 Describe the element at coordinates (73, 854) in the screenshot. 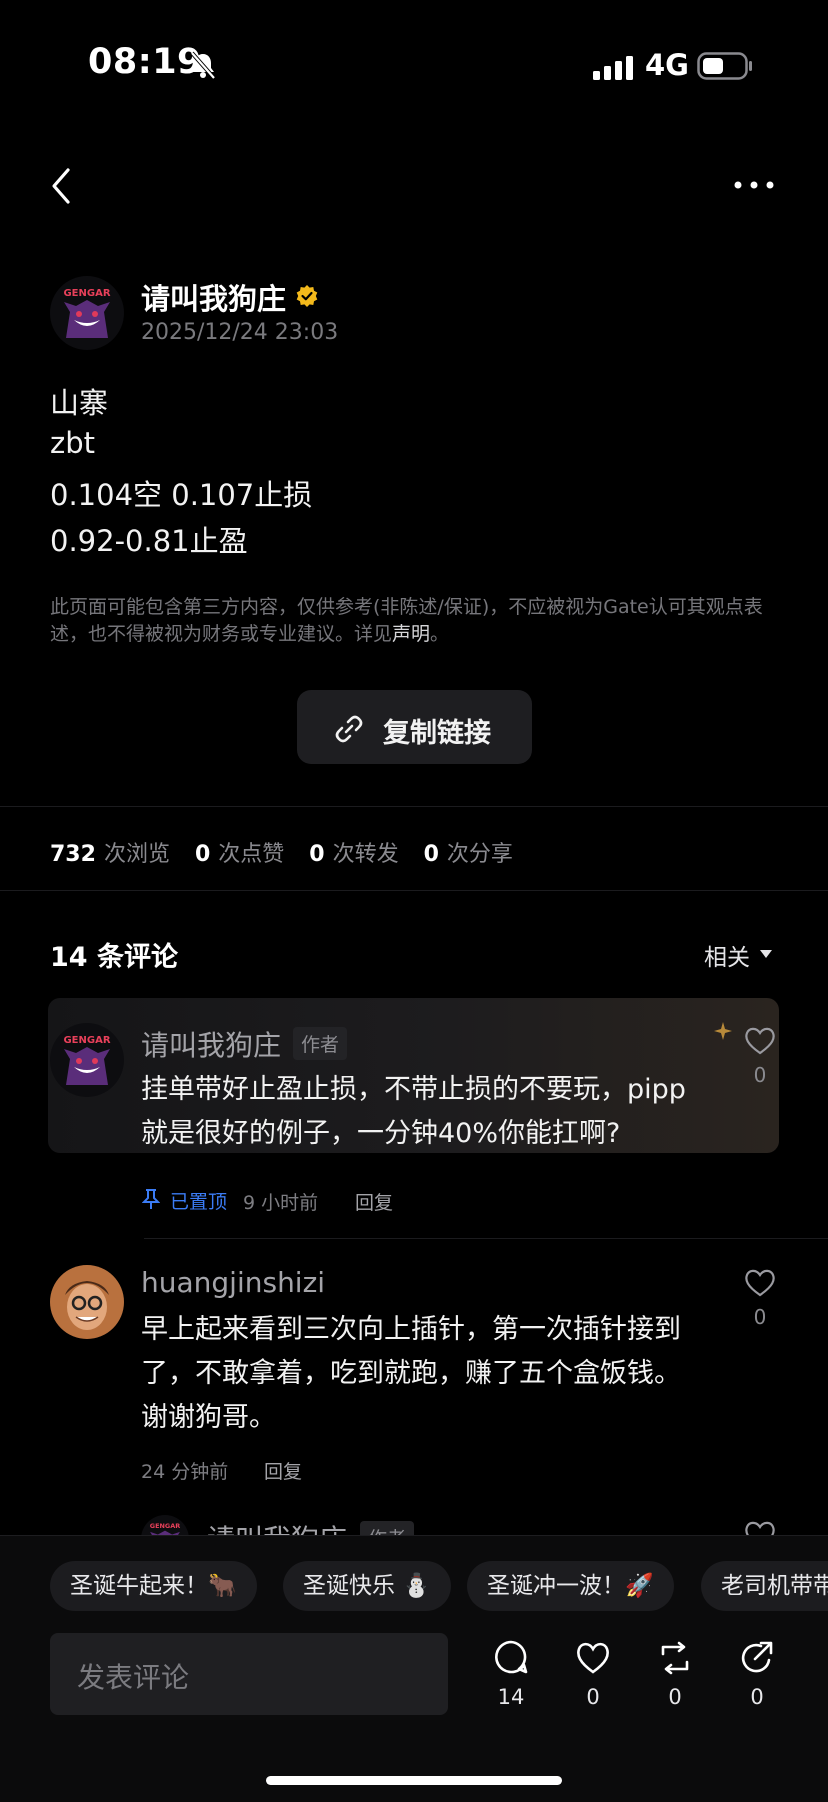

I see `views-count: 732` at that location.